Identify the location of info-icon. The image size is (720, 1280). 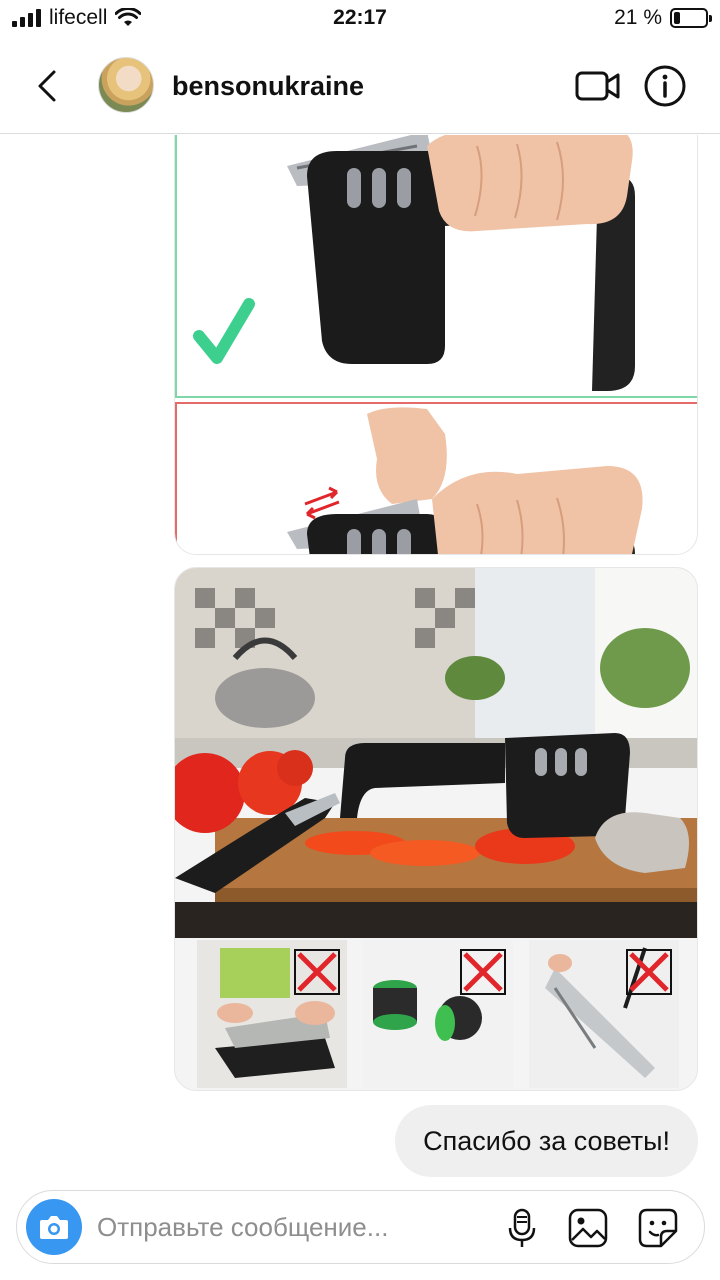
(665, 86).